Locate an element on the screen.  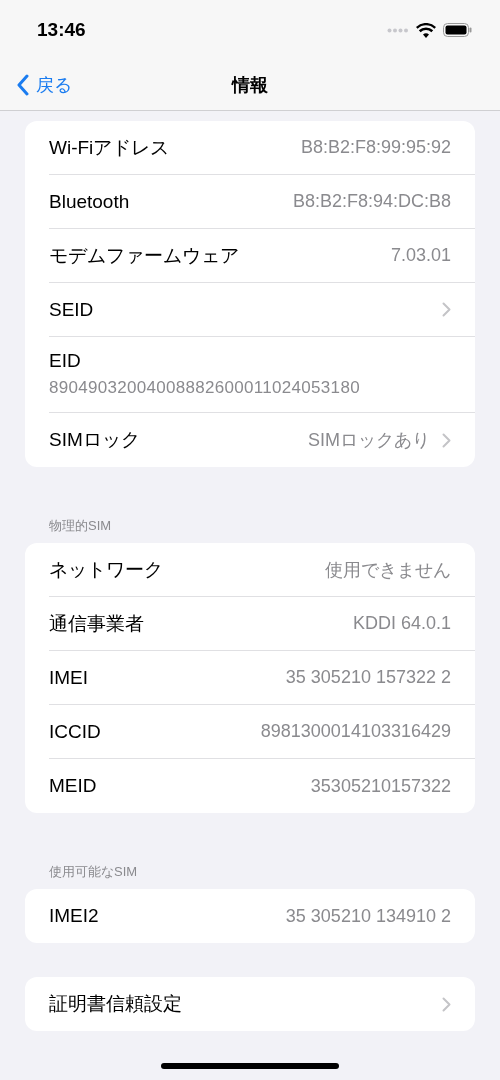
row-label: Wi-Fiアドレス is located at coordinates (109, 147).